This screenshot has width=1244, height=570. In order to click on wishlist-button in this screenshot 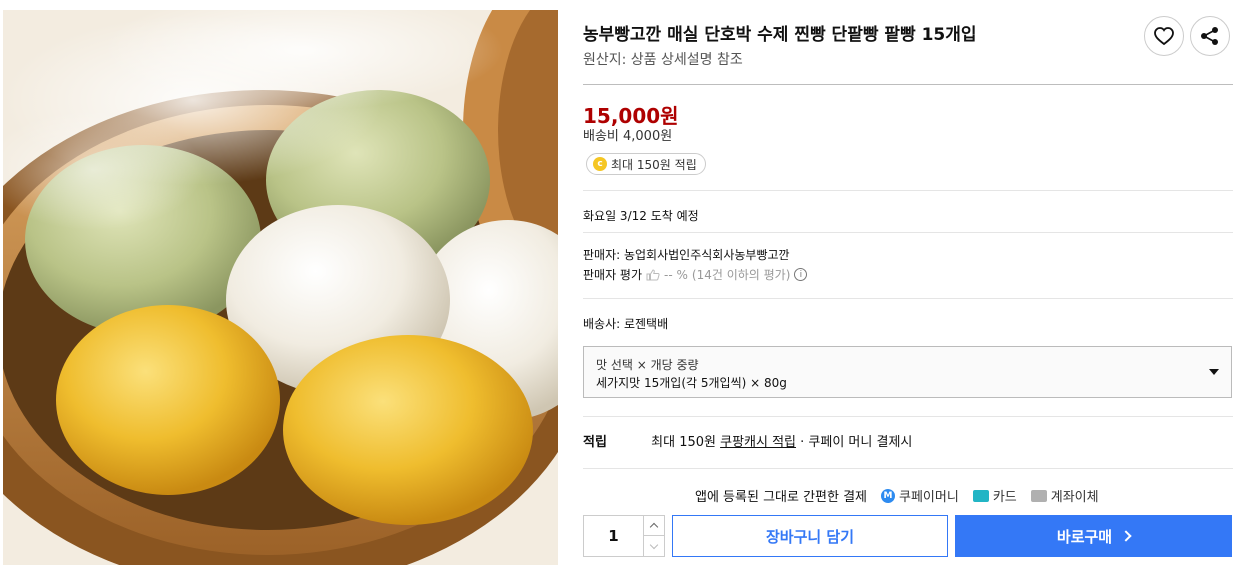, I will do `click(1164, 36)`.